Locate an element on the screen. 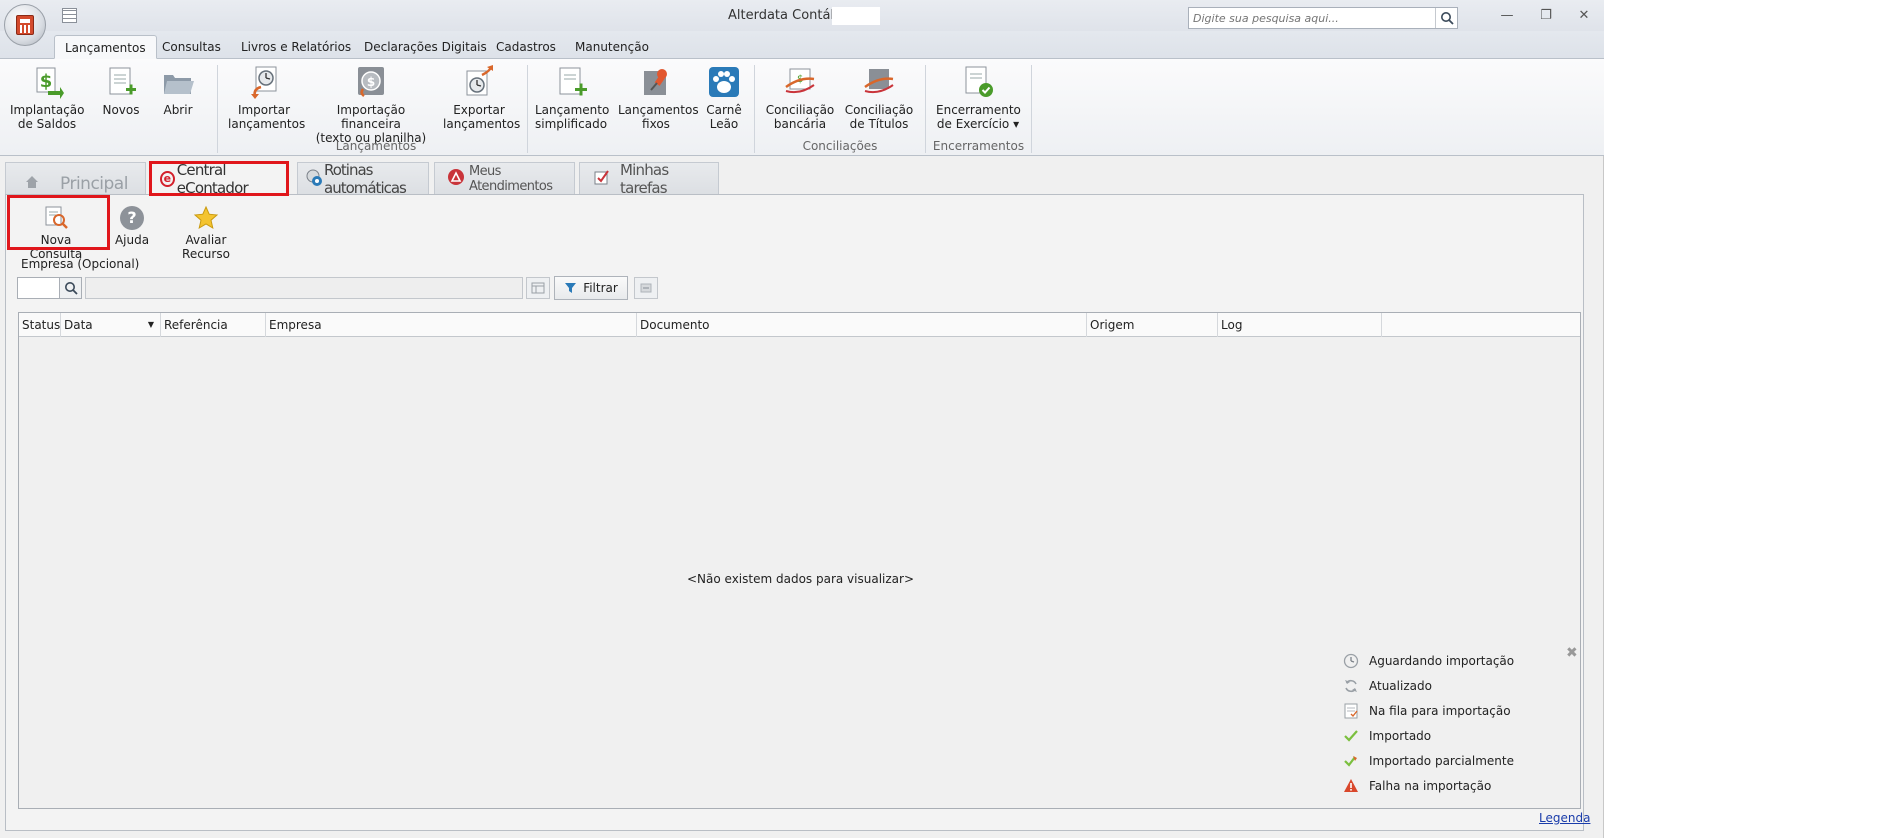  conciliacao-bancaria-button: $ Conciliação bancária is located at coordinates (800, 98).